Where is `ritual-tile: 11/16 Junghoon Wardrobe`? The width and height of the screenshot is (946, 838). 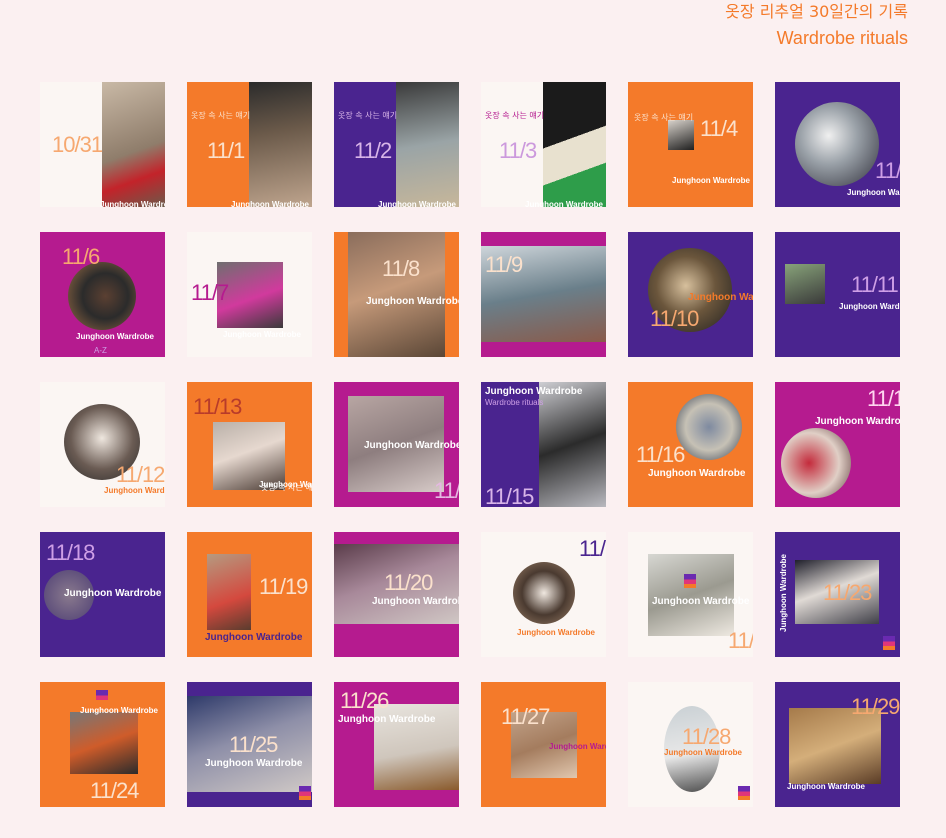 ritual-tile: 11/16 Junghoon Wardrobe is located at coordinates (690, 444).